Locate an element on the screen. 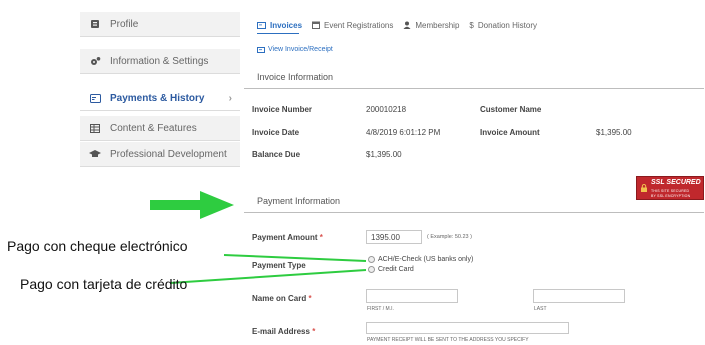 The image size is (705, 345). annotation-echeck: Pago con cheque electrónico is located at coordinates (97, 246).